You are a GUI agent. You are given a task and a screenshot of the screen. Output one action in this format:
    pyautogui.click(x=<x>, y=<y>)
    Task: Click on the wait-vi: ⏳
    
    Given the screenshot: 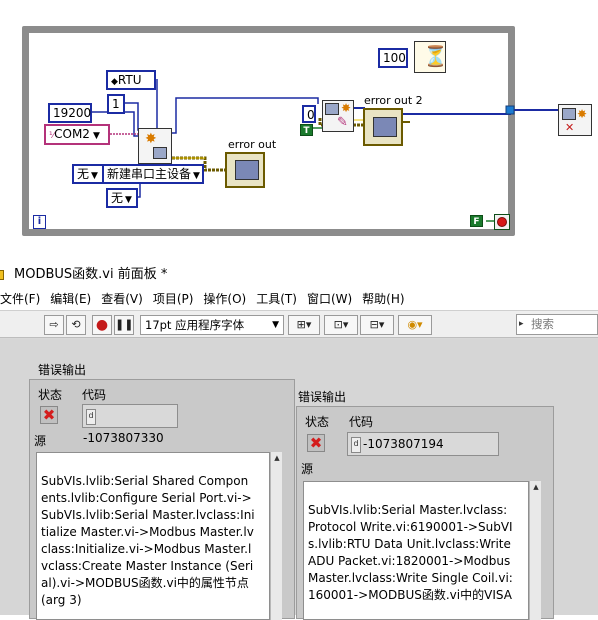 What is the action you would take?
    pyautogui.click(x=431, y=57)
    